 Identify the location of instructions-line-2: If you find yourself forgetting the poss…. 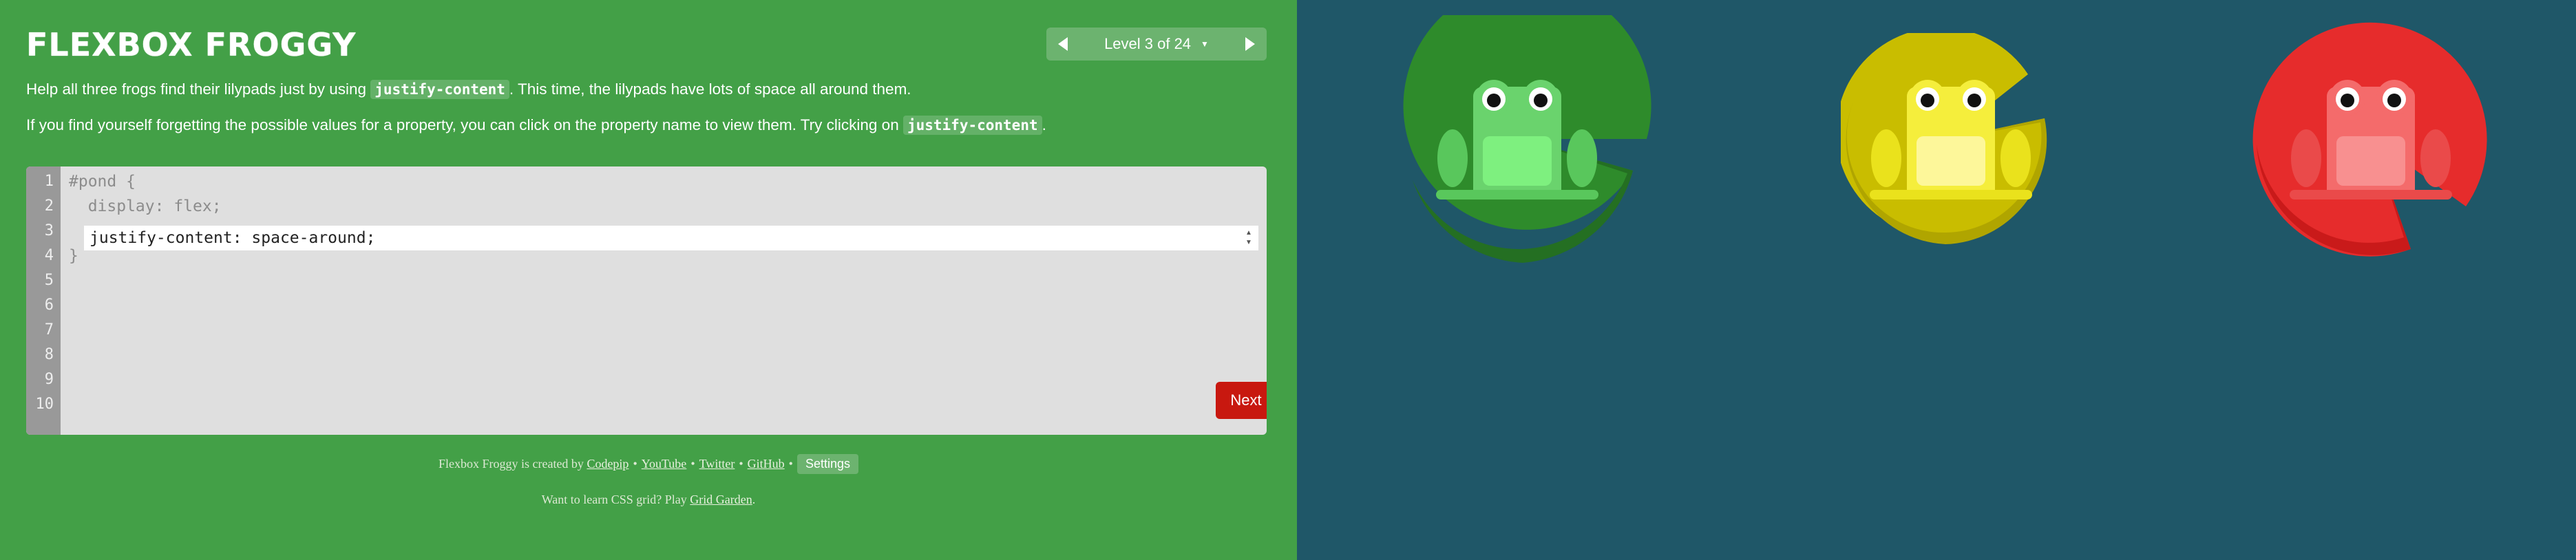
(653, 125).